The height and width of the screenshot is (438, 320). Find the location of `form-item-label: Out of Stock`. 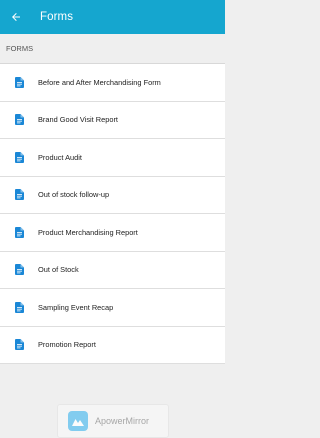

form-item-label: Out of Stock is located at coordinates (58, 270).